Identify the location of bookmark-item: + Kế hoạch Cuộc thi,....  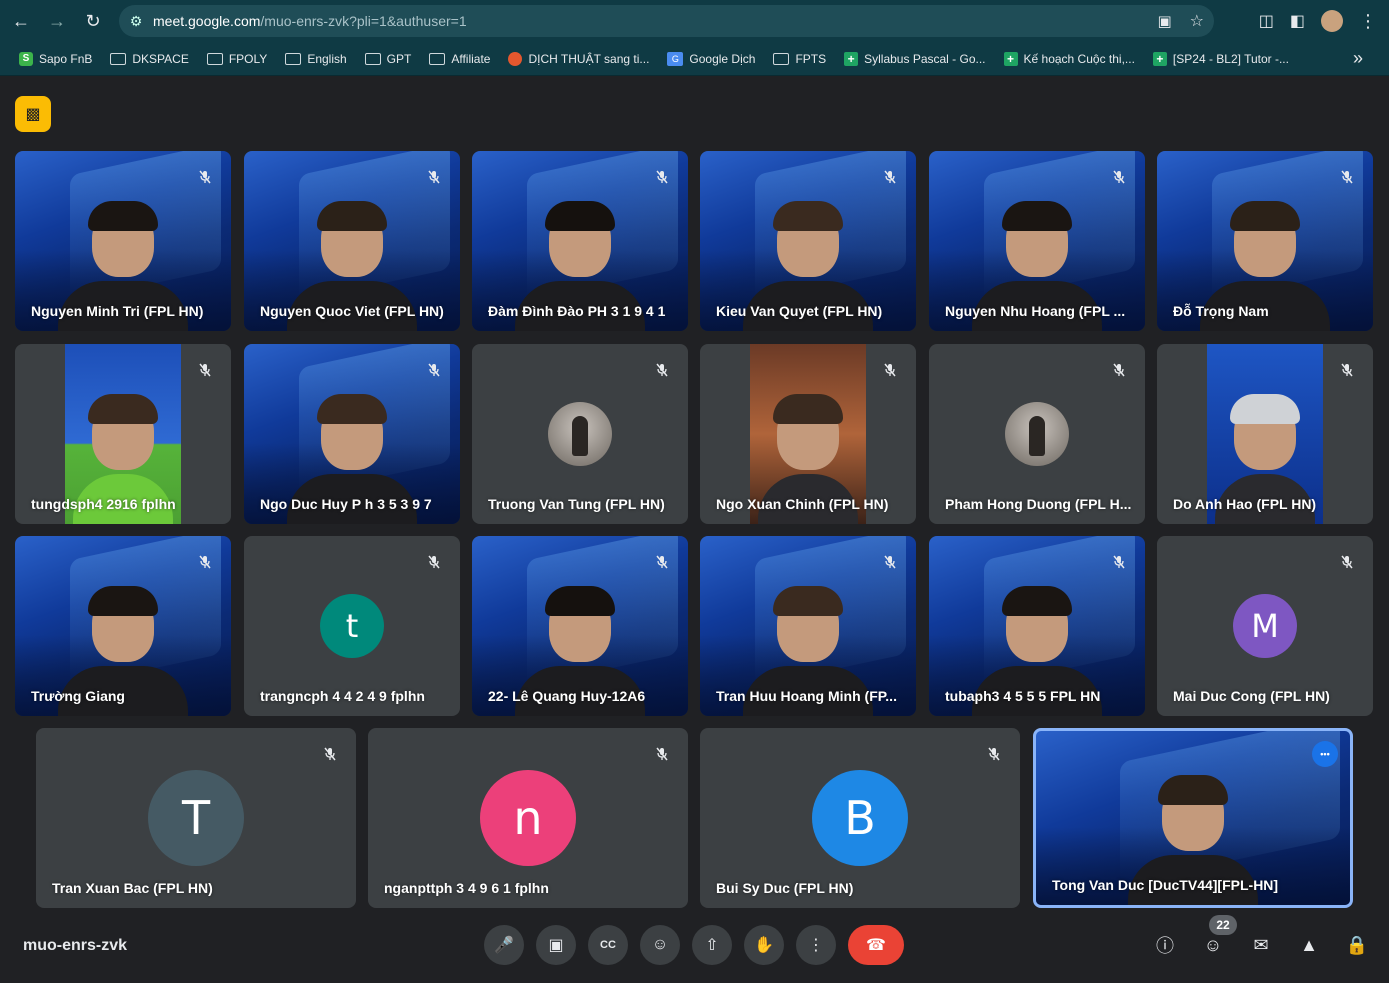
(1069, 58).